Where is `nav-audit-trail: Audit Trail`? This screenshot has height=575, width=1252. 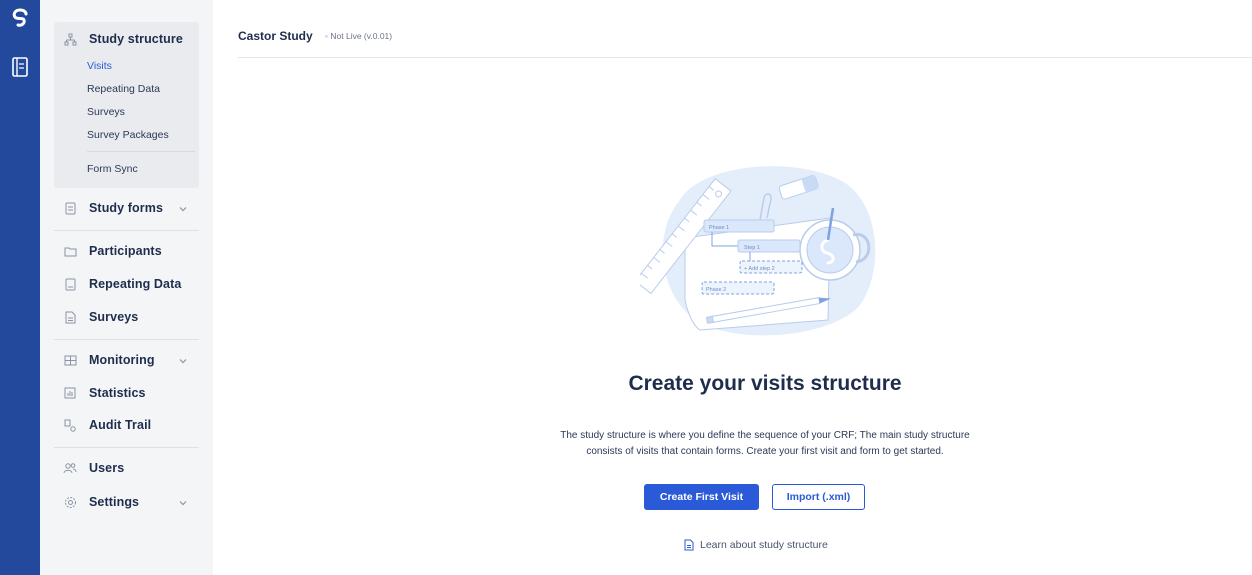 nav-audit-trail: Audit Trail is located at coordinates (107, 425).